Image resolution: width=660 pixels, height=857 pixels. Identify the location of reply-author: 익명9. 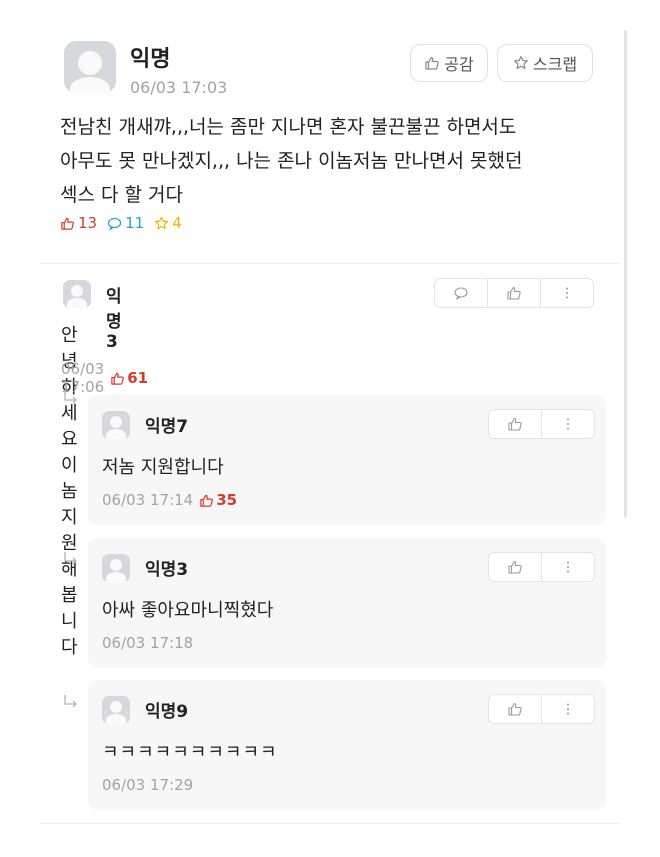
(167, 712).